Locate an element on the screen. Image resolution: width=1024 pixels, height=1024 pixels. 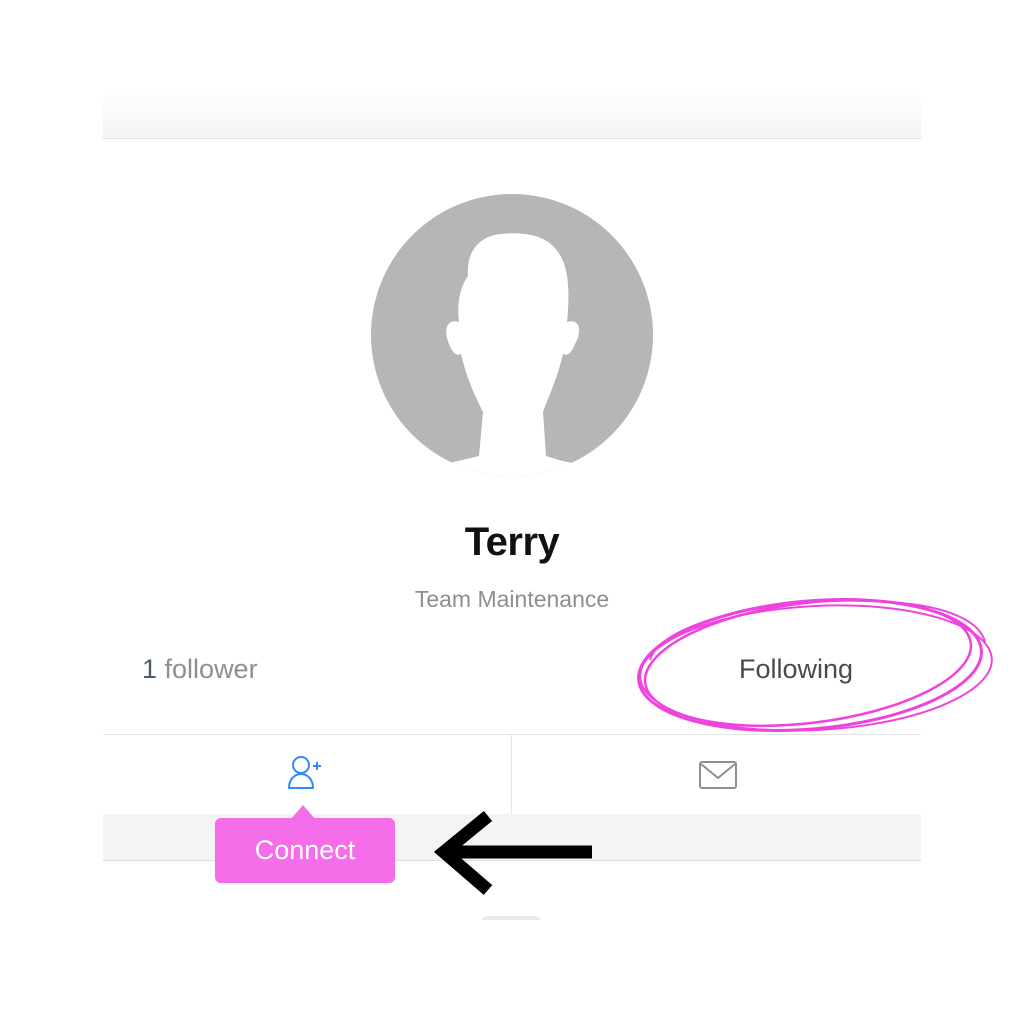
arrow-left-icon is located at coordinates (512, 852).